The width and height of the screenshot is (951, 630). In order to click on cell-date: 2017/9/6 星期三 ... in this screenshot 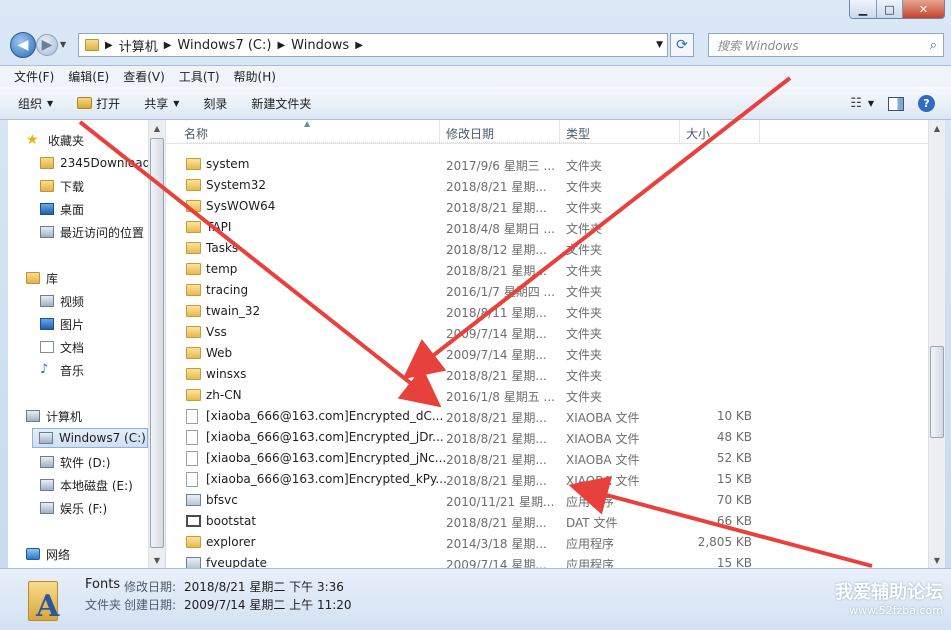, I will do `click(500, 166)`.